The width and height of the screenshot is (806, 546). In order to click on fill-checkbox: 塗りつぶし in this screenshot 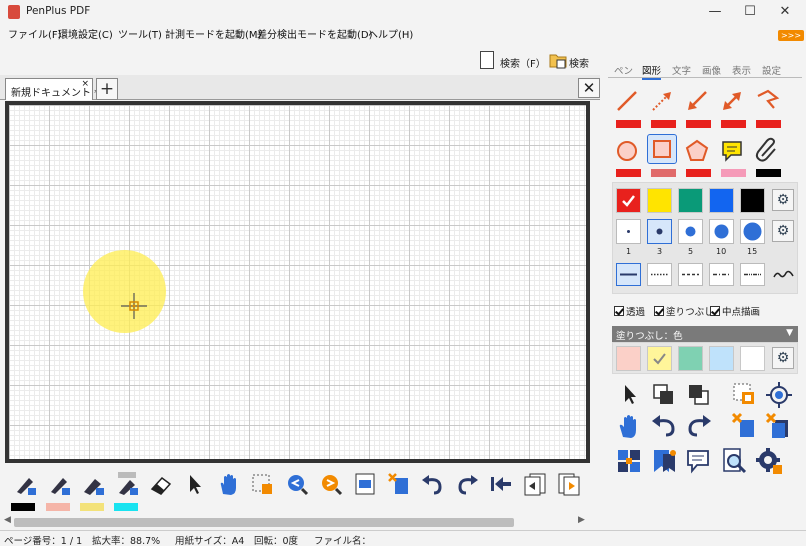, I will do `click(684, 311)`.